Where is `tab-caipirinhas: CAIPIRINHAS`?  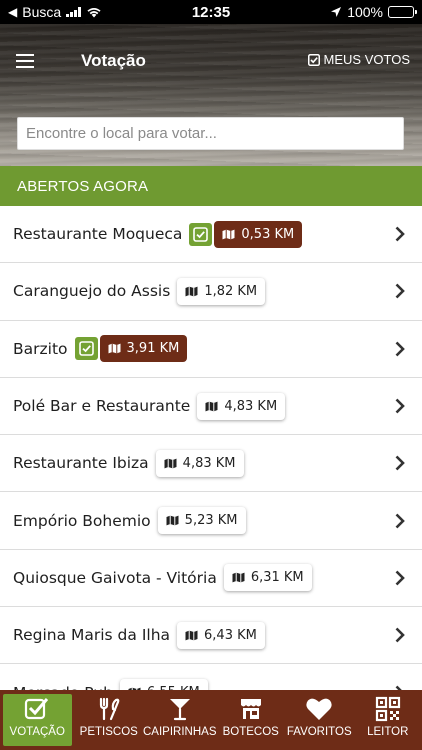 tab-caipirinhas: CAIPIRINHAS is located at coordinates (180, 720).